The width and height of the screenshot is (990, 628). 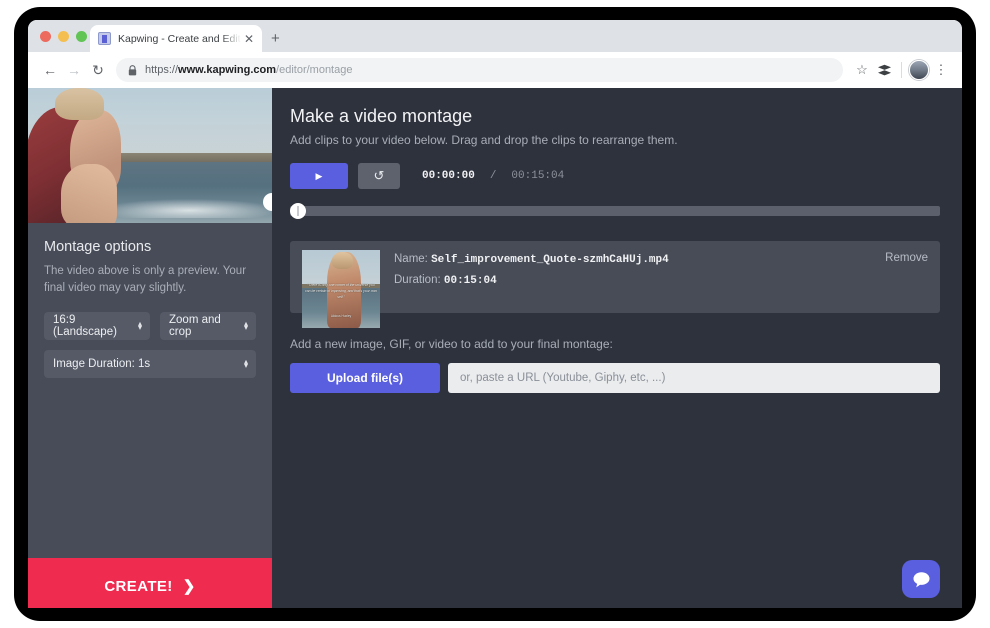 I want to click on preview-subject-hair, so click(x=79, y=104).